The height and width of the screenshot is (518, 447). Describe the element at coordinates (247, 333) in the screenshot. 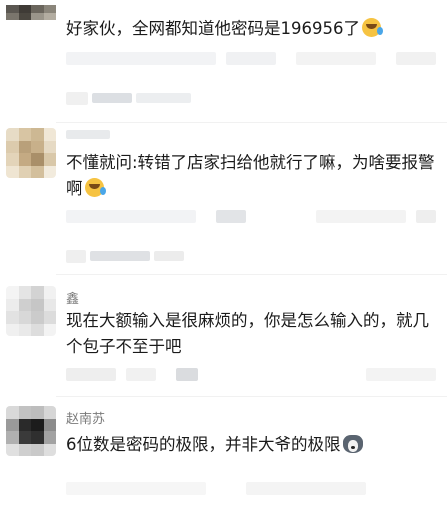

I see `comment-text: 现在大额输入是很麻烦的，你是怎么输入的，就几个包子不至于吧` at that location.